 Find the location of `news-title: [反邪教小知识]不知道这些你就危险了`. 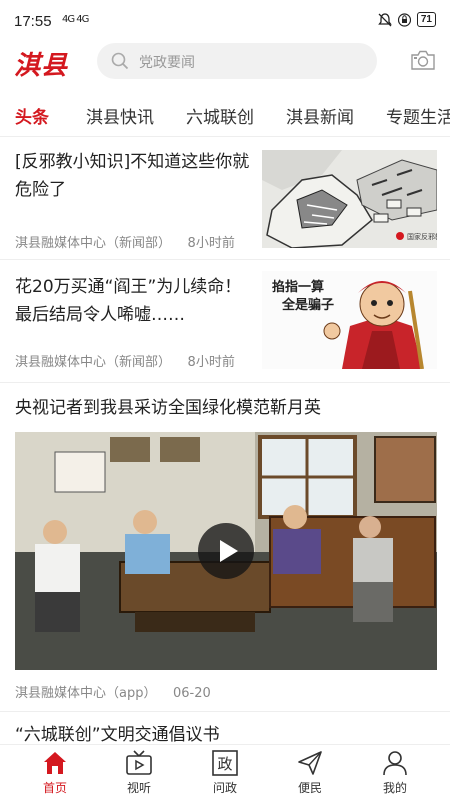

news-title: [反邪教小知识]不知道这些你就危险了 is located at coordinates (132, 176).